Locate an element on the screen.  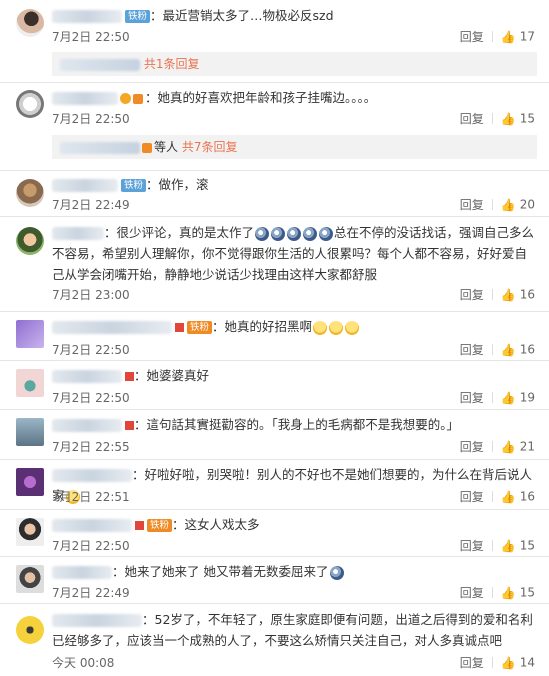
like-count: 17 is located at coordinates (527, 36).